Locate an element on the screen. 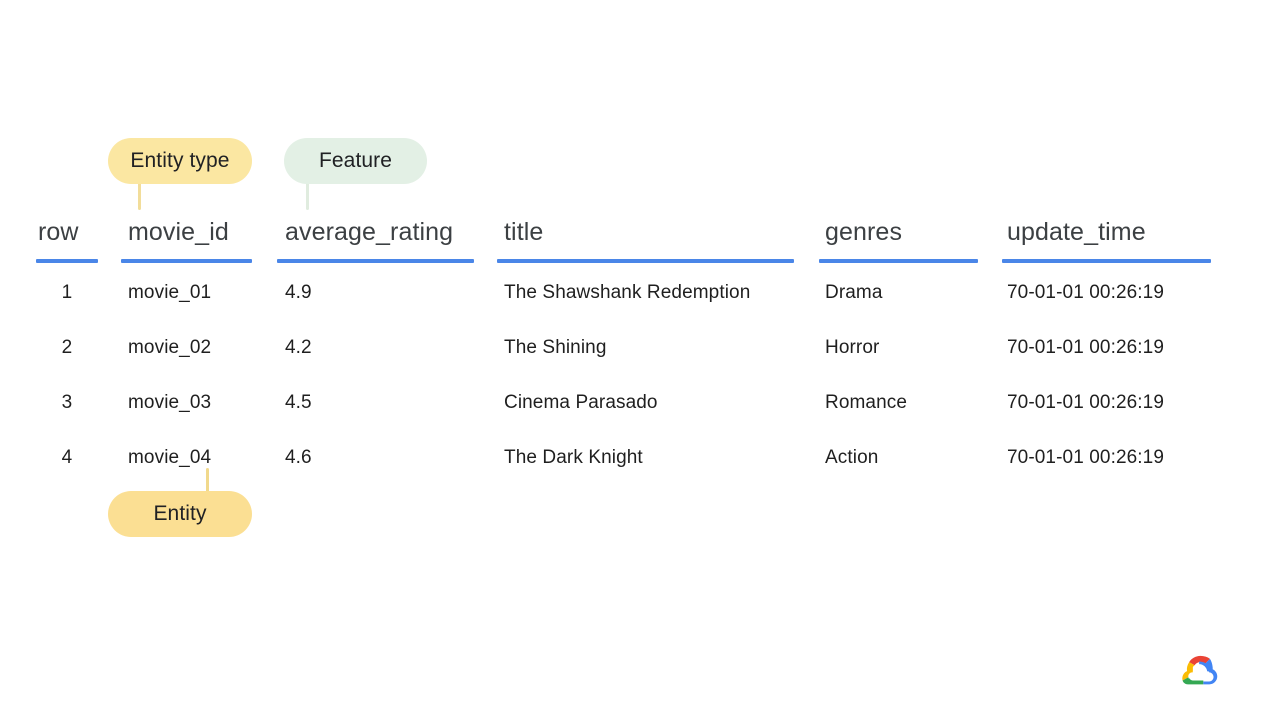 Image resolution: width=1280 pixels, height=720 pixels. entity-type-badge: Entity type is located at coordinates (180, 161).